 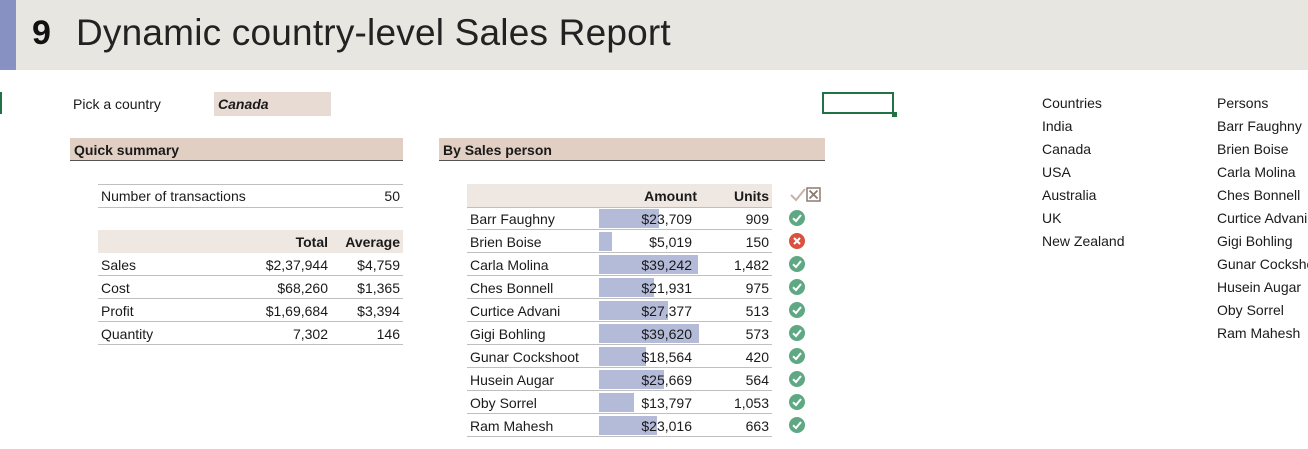 What do you see at coordinates (666, 380) in the screenshot?
I see `sales-amount: $25,669` at bounding box center [666, 380].